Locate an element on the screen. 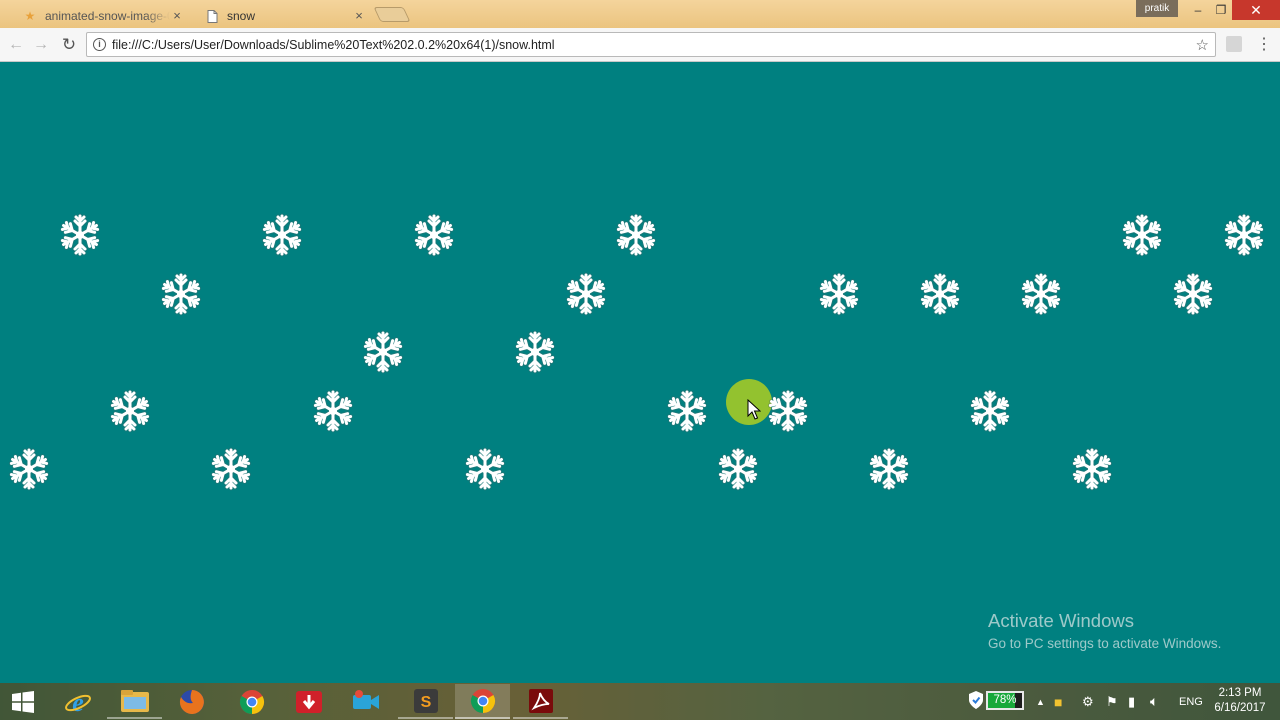 This screenshot has width=1280, height=720. favicon-star-icon: ★ is located at coordinates (30, 16).